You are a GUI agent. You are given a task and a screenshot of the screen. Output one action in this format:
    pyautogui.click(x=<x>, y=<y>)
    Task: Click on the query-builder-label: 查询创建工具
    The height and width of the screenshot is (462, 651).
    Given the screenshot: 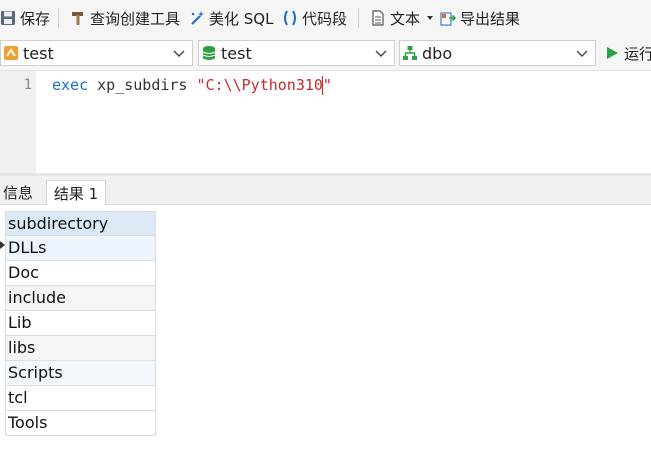 What is the action you would take?
    pyautogui.click(x=135, y=18)
    